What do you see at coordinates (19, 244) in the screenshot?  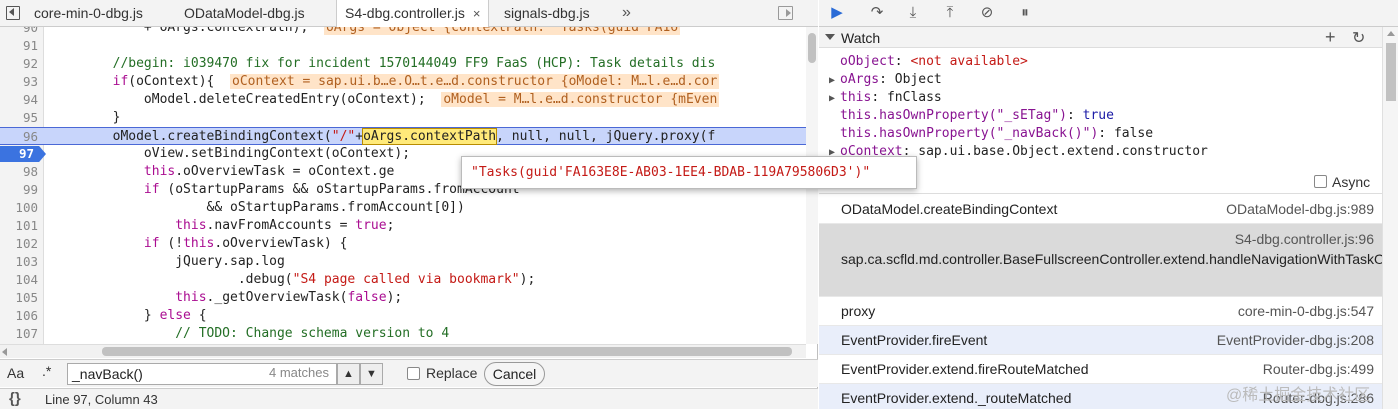 I see `line-number: 102` at bounding box center [19, 244].